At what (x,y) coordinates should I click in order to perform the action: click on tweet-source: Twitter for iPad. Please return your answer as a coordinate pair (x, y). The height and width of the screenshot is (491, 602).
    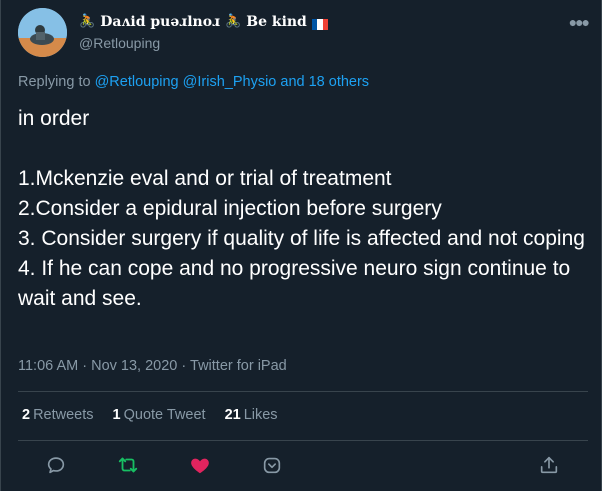
    Looking at the image, I should click on (238, 366).